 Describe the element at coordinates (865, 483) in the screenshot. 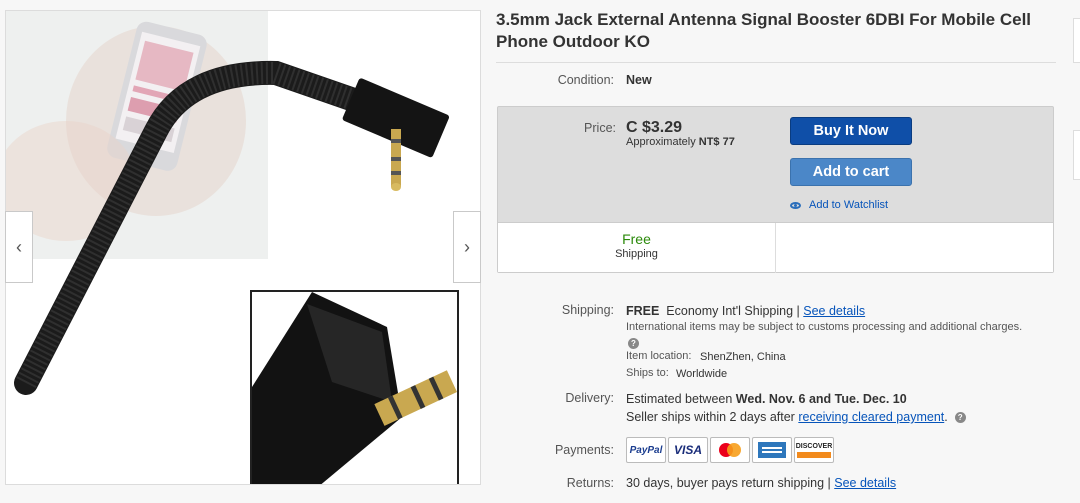

I see `returns-details-link: See details` at that location.